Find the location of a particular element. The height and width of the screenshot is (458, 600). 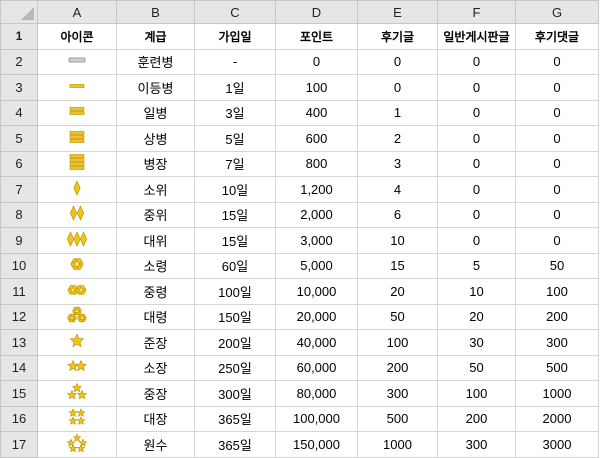

cell-join-days: 10일 is located at coordinates (235, 189).